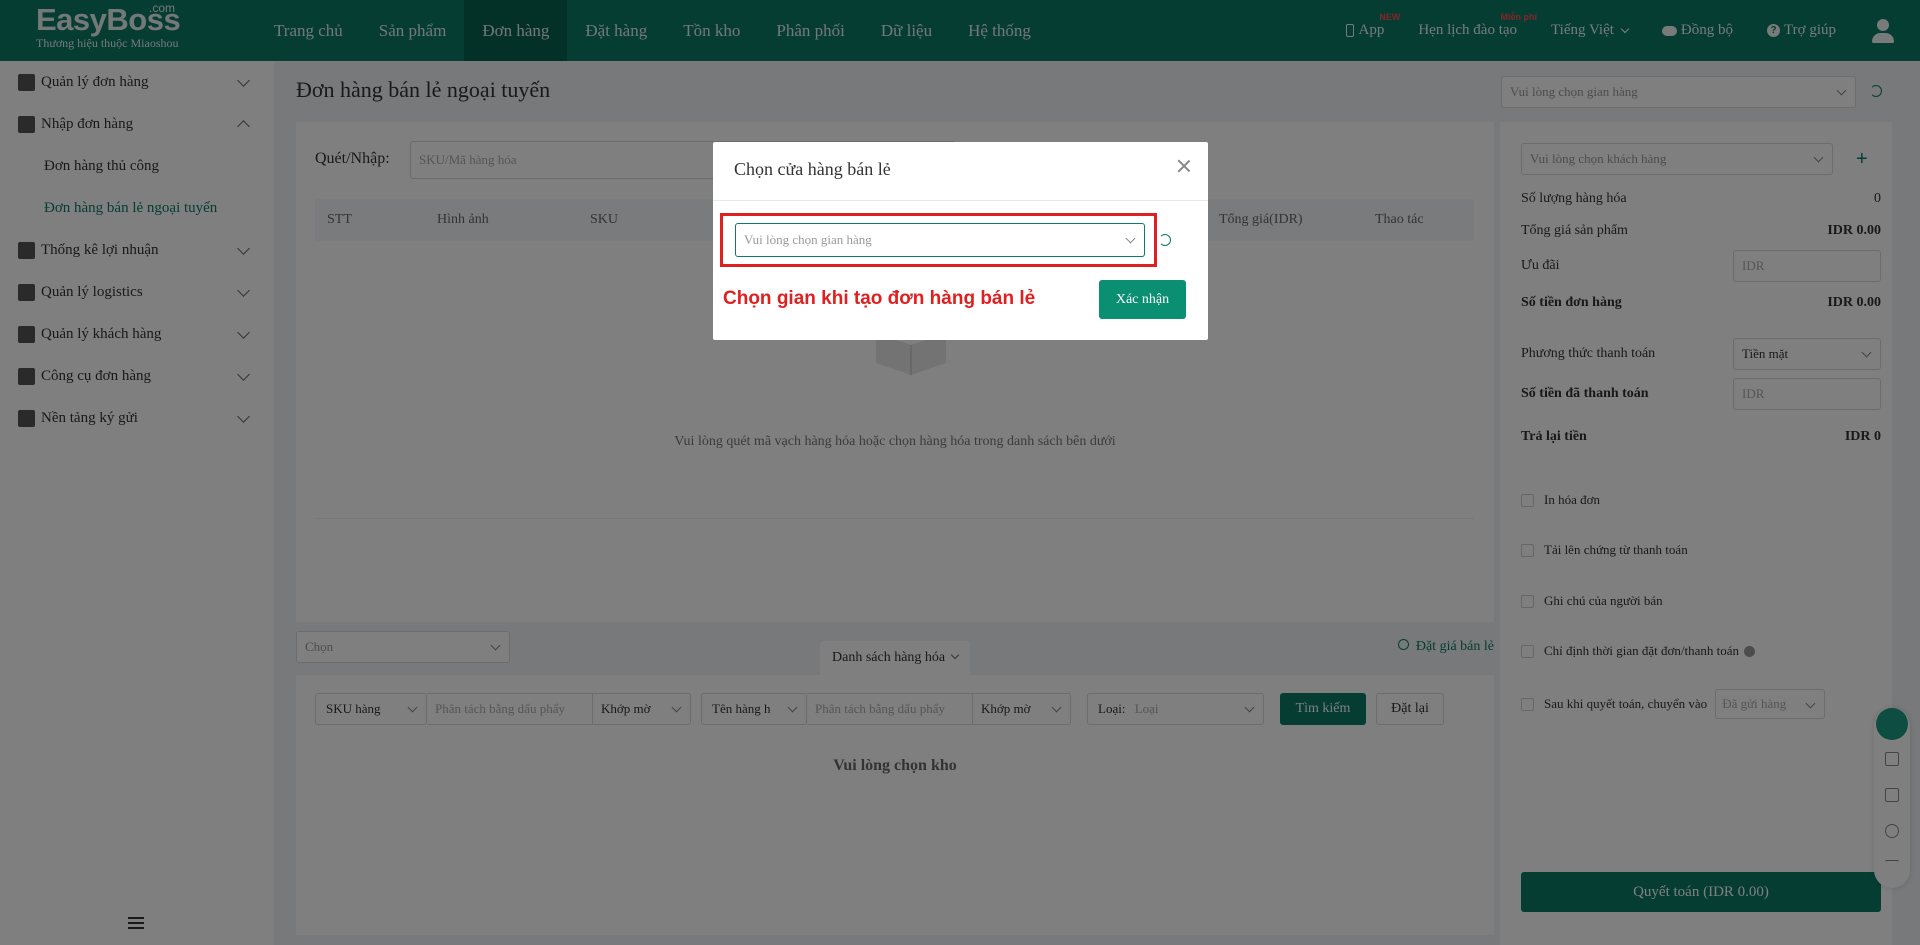 This screenshot has height=945, width=1920. I want to click on chevron-down-icon, so click(1130, 238).